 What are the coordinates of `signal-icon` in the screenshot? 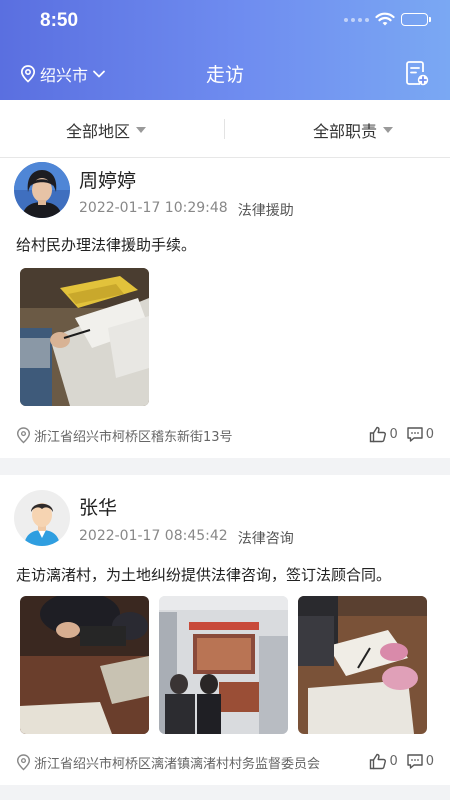 It's located at (356, 19).